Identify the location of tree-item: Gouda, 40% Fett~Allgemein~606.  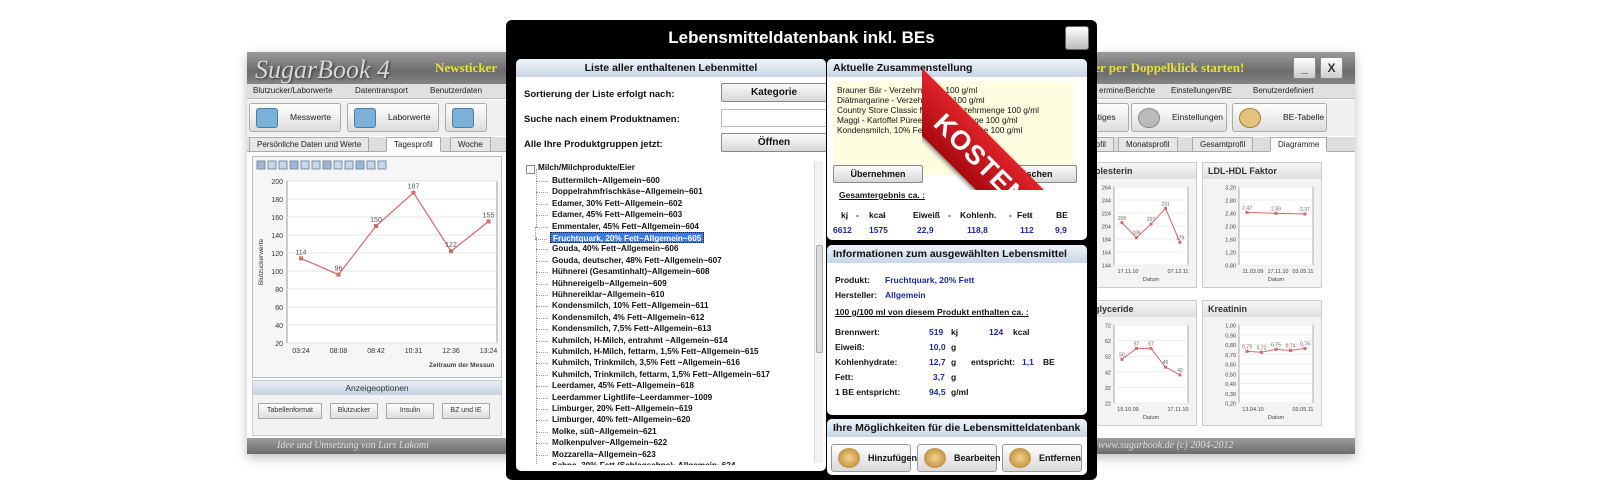
(607, 245).